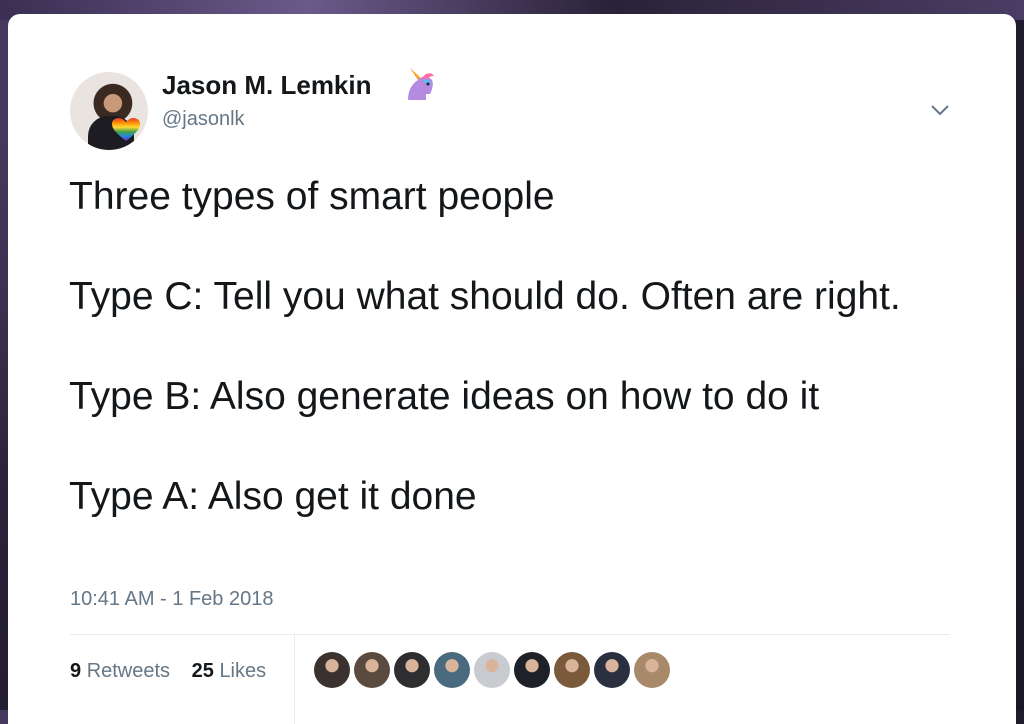 The image size is (1024, 724). I want to click on stats-separator, so click(294, 679).